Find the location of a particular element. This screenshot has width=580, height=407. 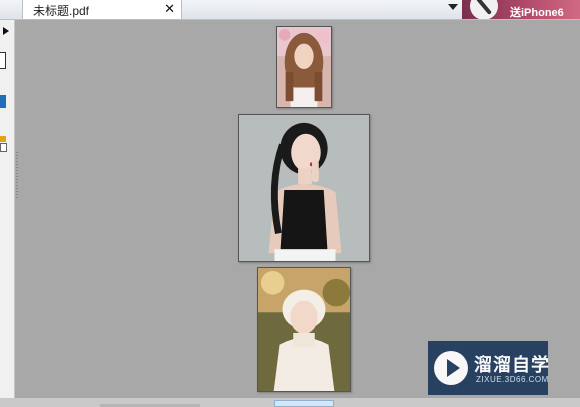

play-logo-icon is located at coordinates (451, 368).